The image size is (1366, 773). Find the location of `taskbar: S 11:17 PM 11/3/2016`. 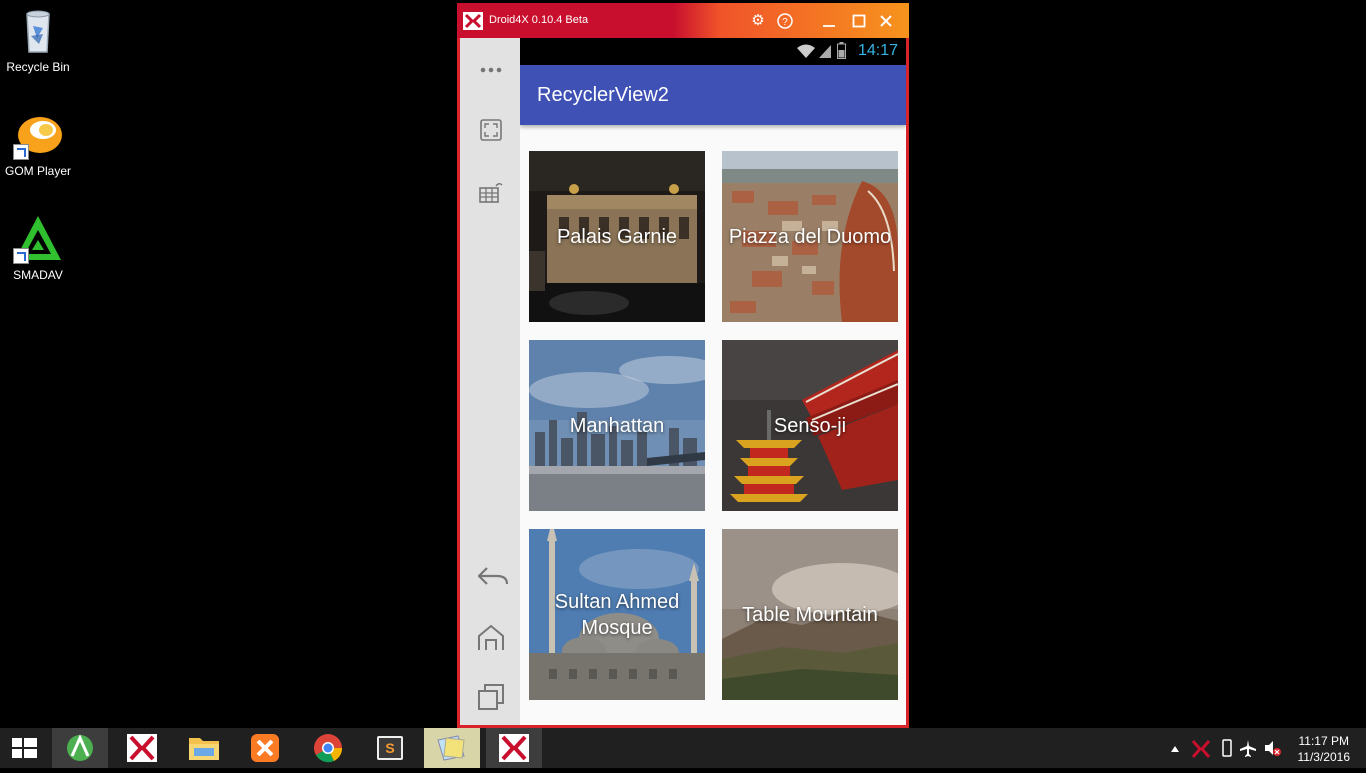

taskbar: S 11:17 PM 11/3/2016 is located at coordinates (683, 748).